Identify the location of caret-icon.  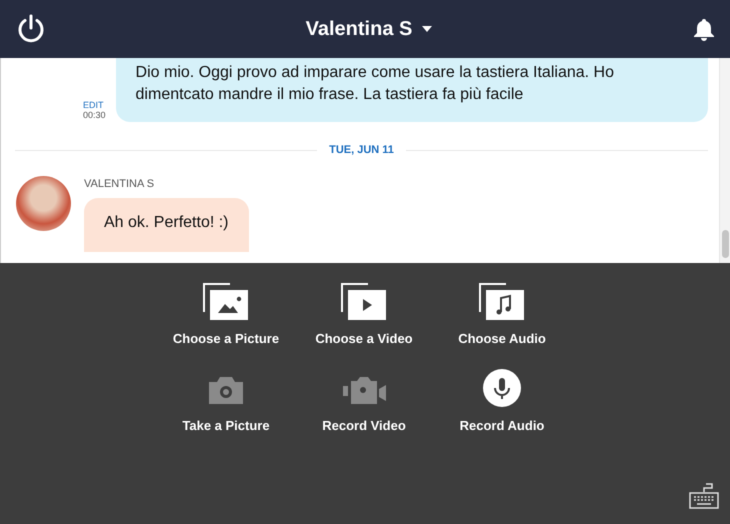
(427, 29).